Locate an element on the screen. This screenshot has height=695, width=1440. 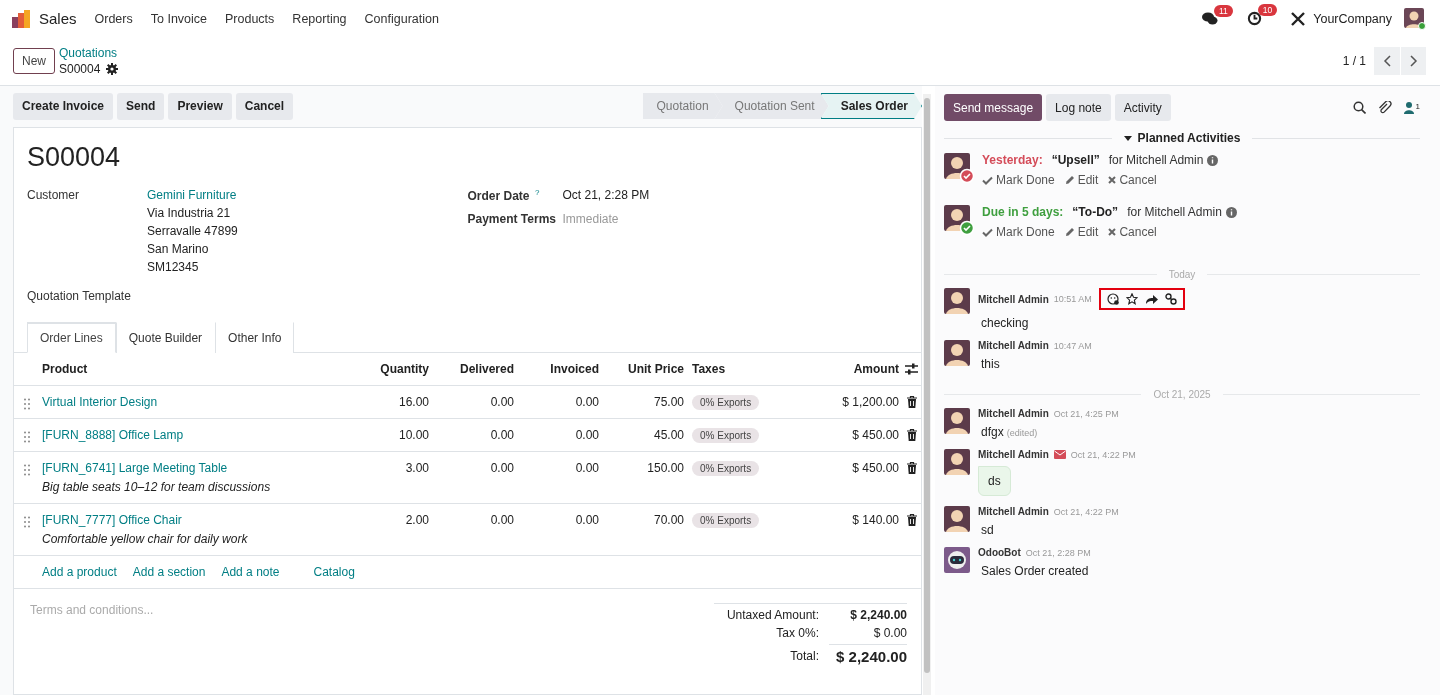
app-logo-icon is located at coordinates (22, 18).